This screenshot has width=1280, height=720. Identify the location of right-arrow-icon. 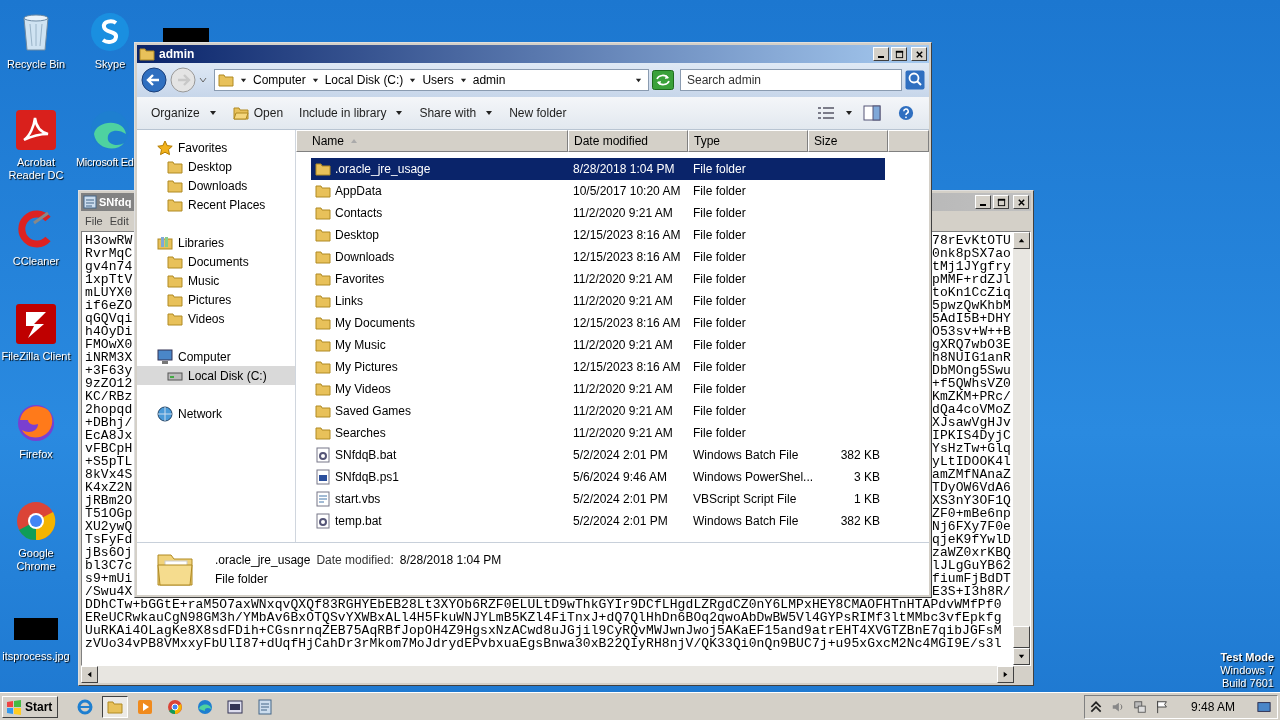
(1005, 674).